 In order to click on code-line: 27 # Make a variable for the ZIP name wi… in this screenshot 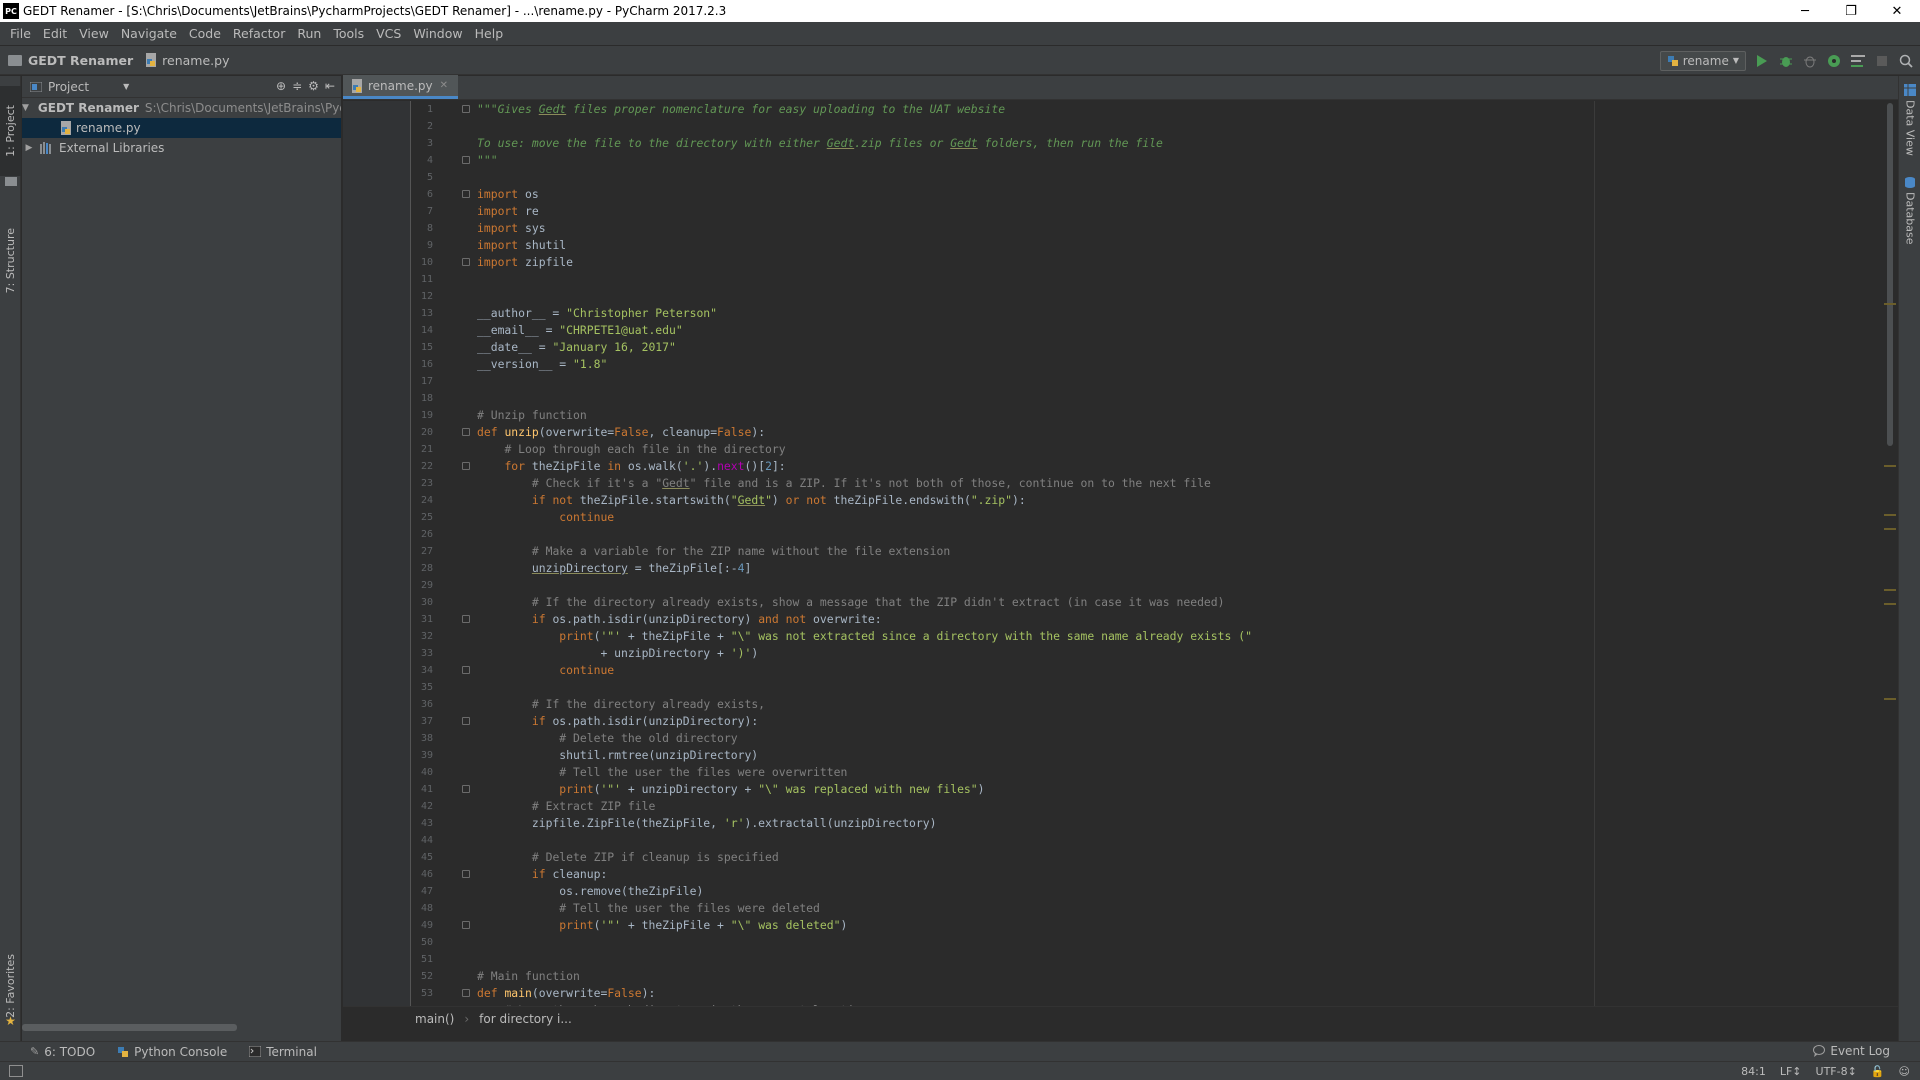, I will do `click(1146, 551)`.